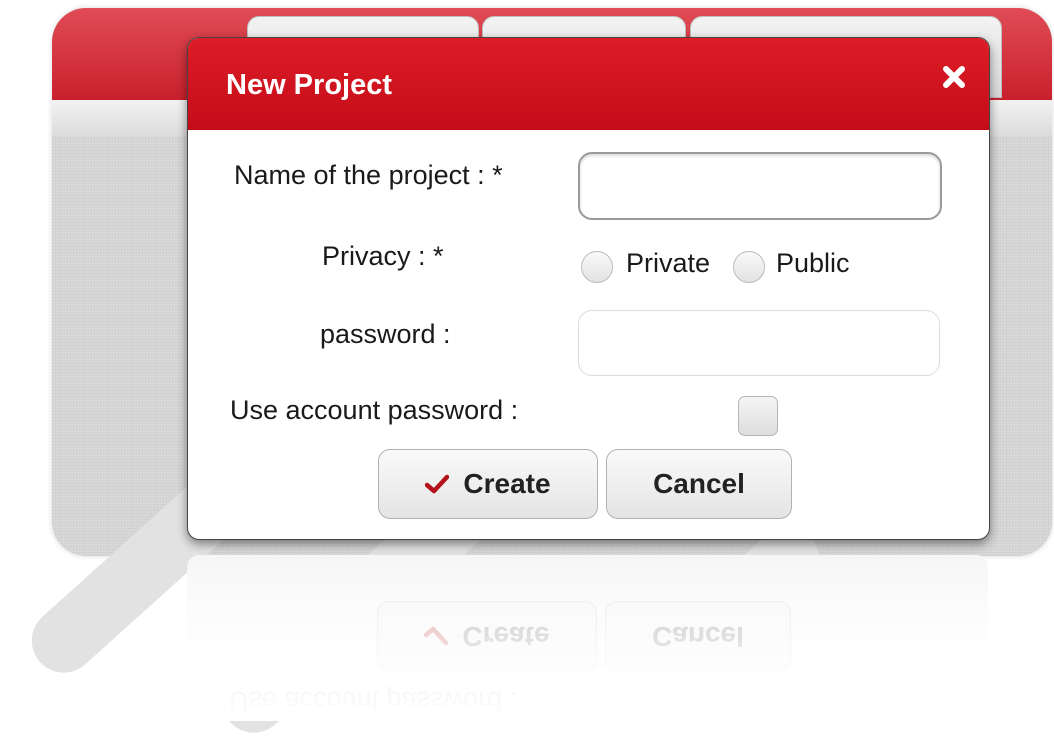 The image size is (1054, 746). I want to click on close-icon, so click(954, 77).